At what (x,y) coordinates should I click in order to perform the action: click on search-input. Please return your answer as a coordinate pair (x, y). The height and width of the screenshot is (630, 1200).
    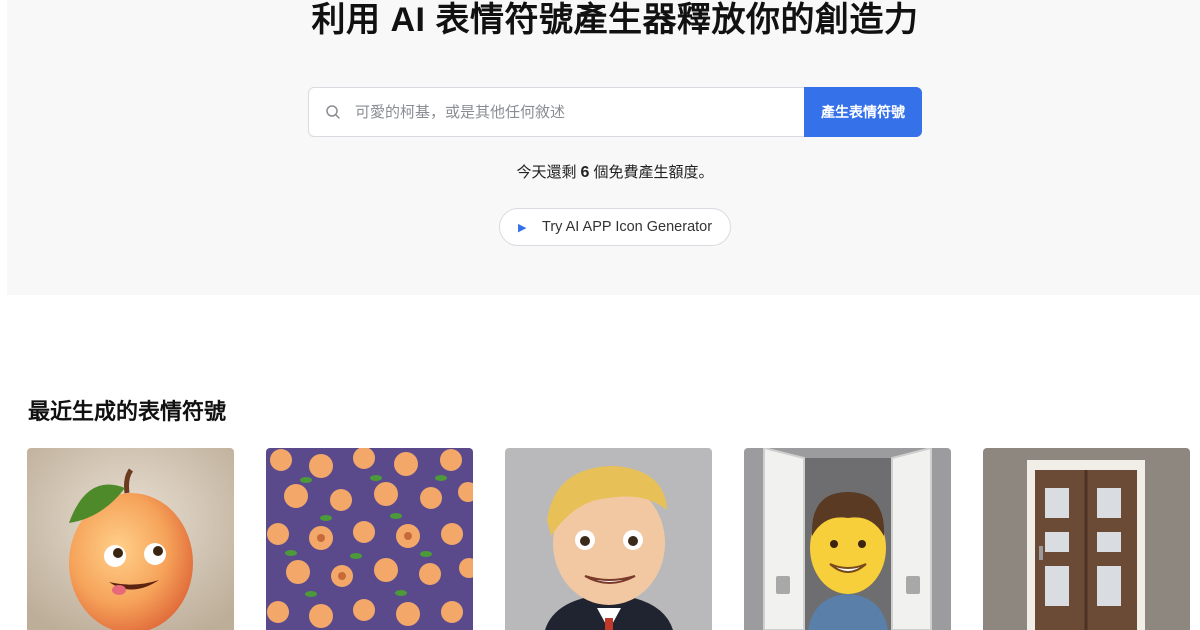
    Looking at the image, I should click on (565, 112).